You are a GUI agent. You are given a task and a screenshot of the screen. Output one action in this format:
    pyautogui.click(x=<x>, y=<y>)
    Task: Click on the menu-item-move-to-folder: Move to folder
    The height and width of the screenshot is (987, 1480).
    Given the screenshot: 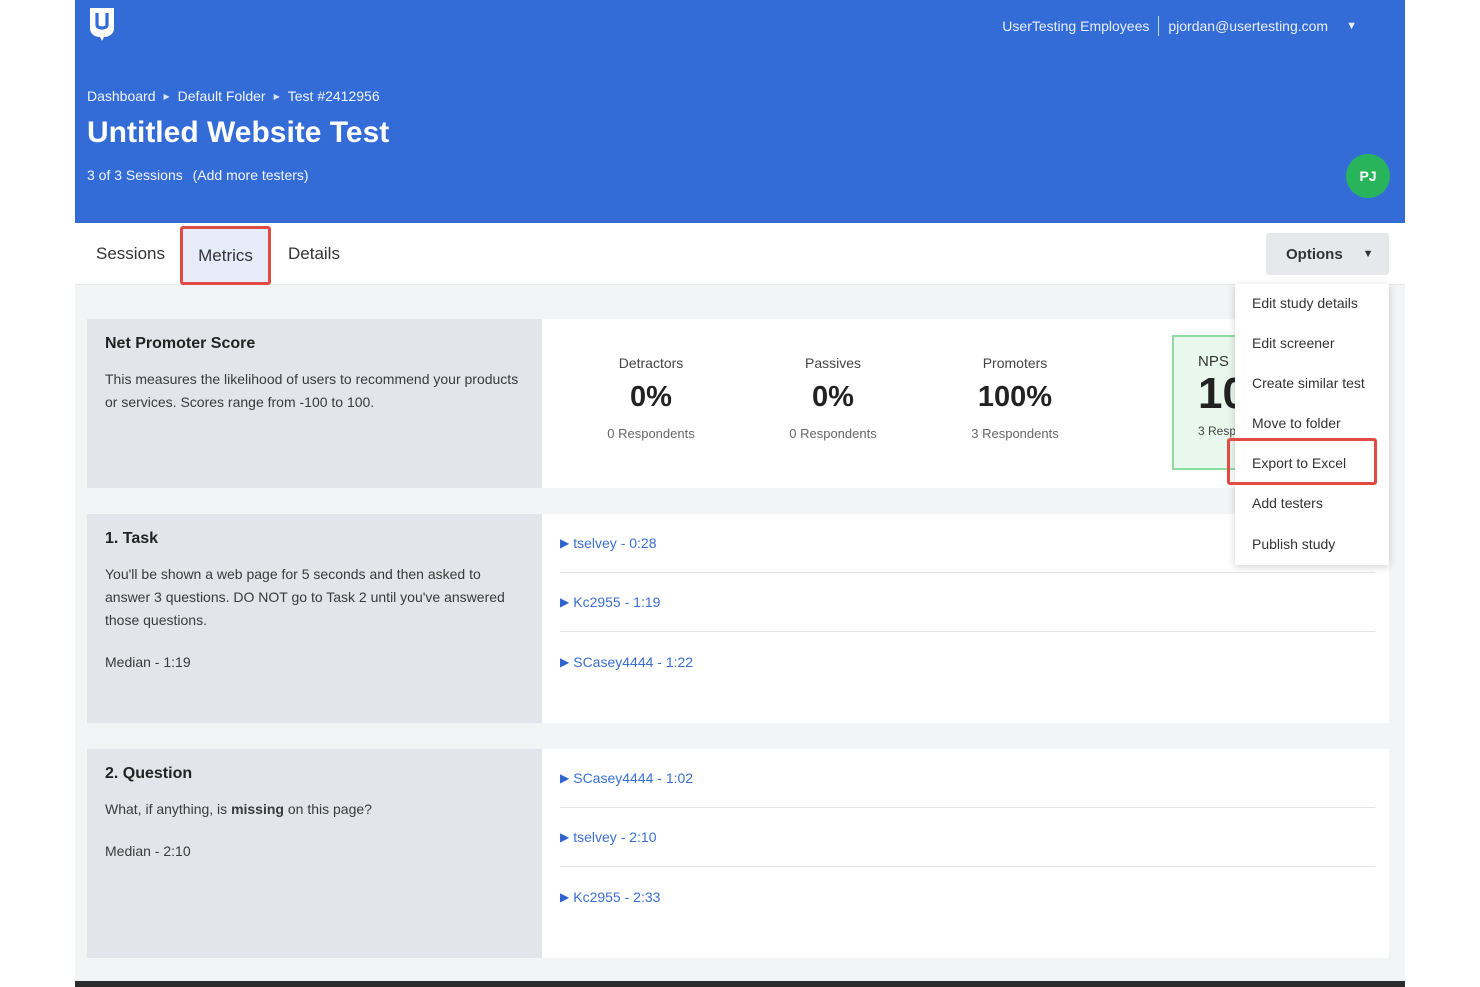 What is the action you would take?
    pyautogui.click(x=1296, y=423)
    